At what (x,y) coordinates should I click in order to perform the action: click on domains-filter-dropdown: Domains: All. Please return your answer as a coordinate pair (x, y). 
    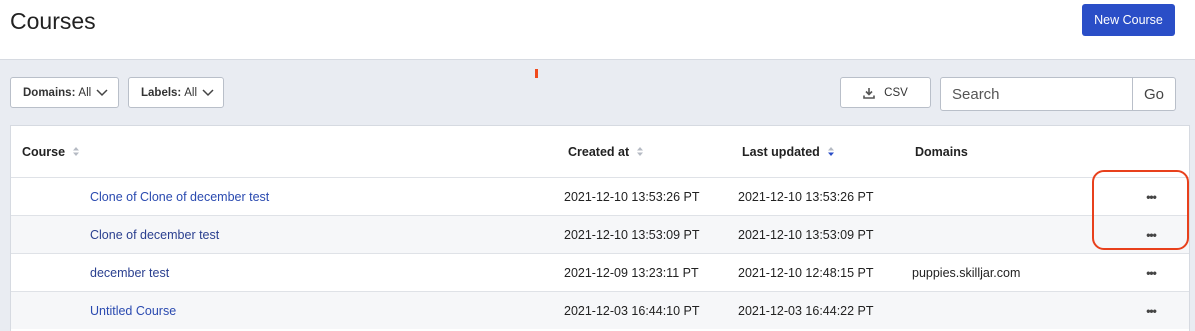
    Looking at the image, I should click on (64, 92).